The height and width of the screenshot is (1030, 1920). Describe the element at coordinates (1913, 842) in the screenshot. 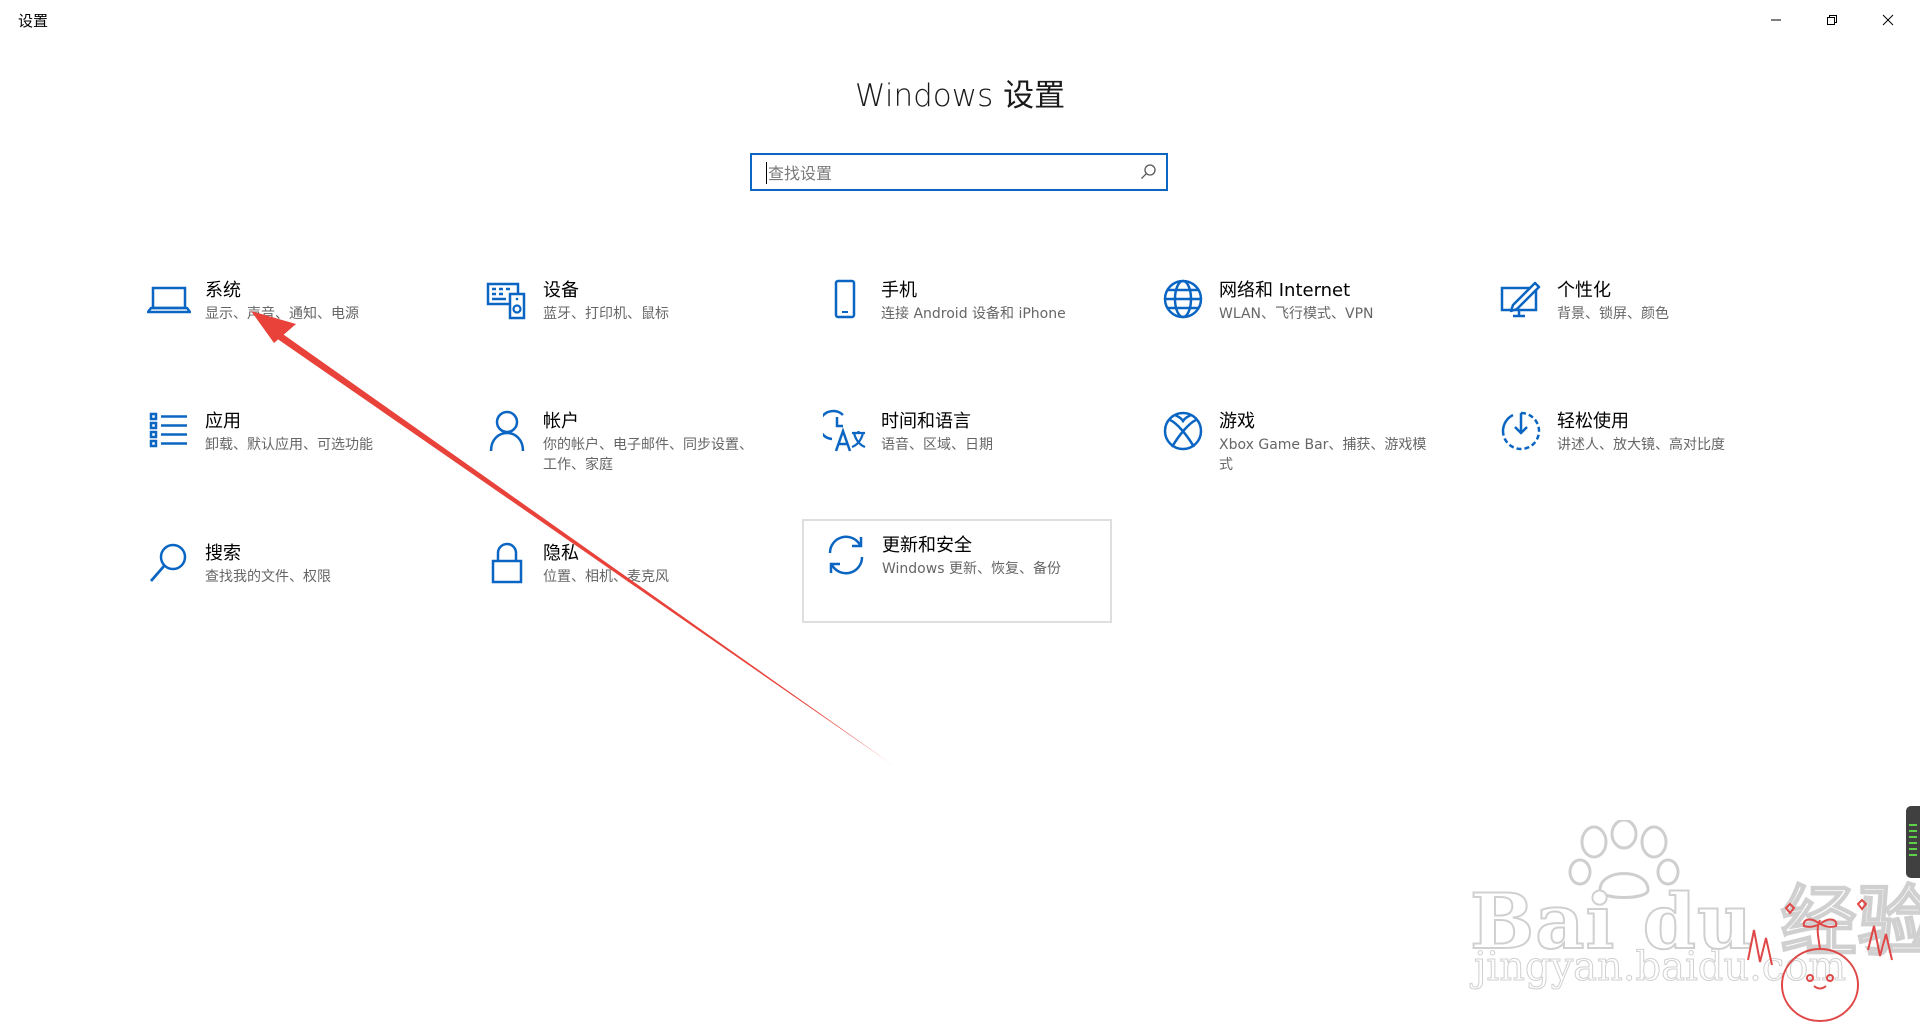

I see `side-panel-handle` at that location.